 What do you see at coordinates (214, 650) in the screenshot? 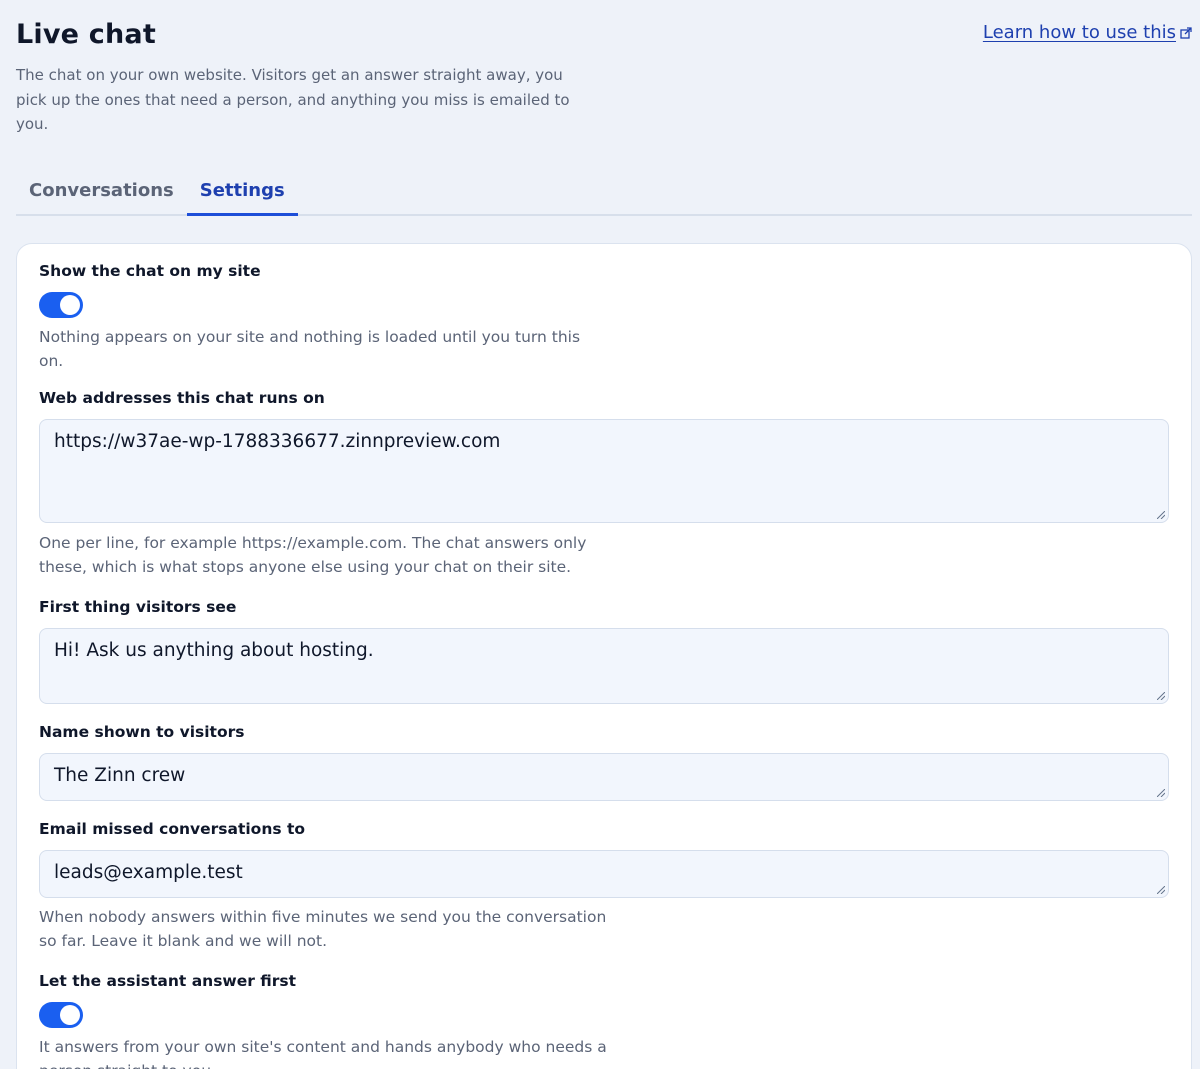
I see `first-message-value: Hi! Ask us anything about hosting.` at bounding box center [214, 650].